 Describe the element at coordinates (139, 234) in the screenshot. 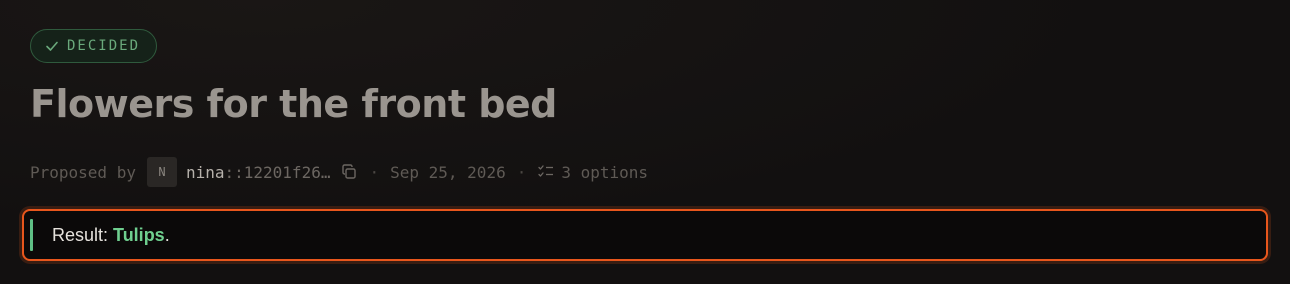

I see `result-value: Tulips` at that location.